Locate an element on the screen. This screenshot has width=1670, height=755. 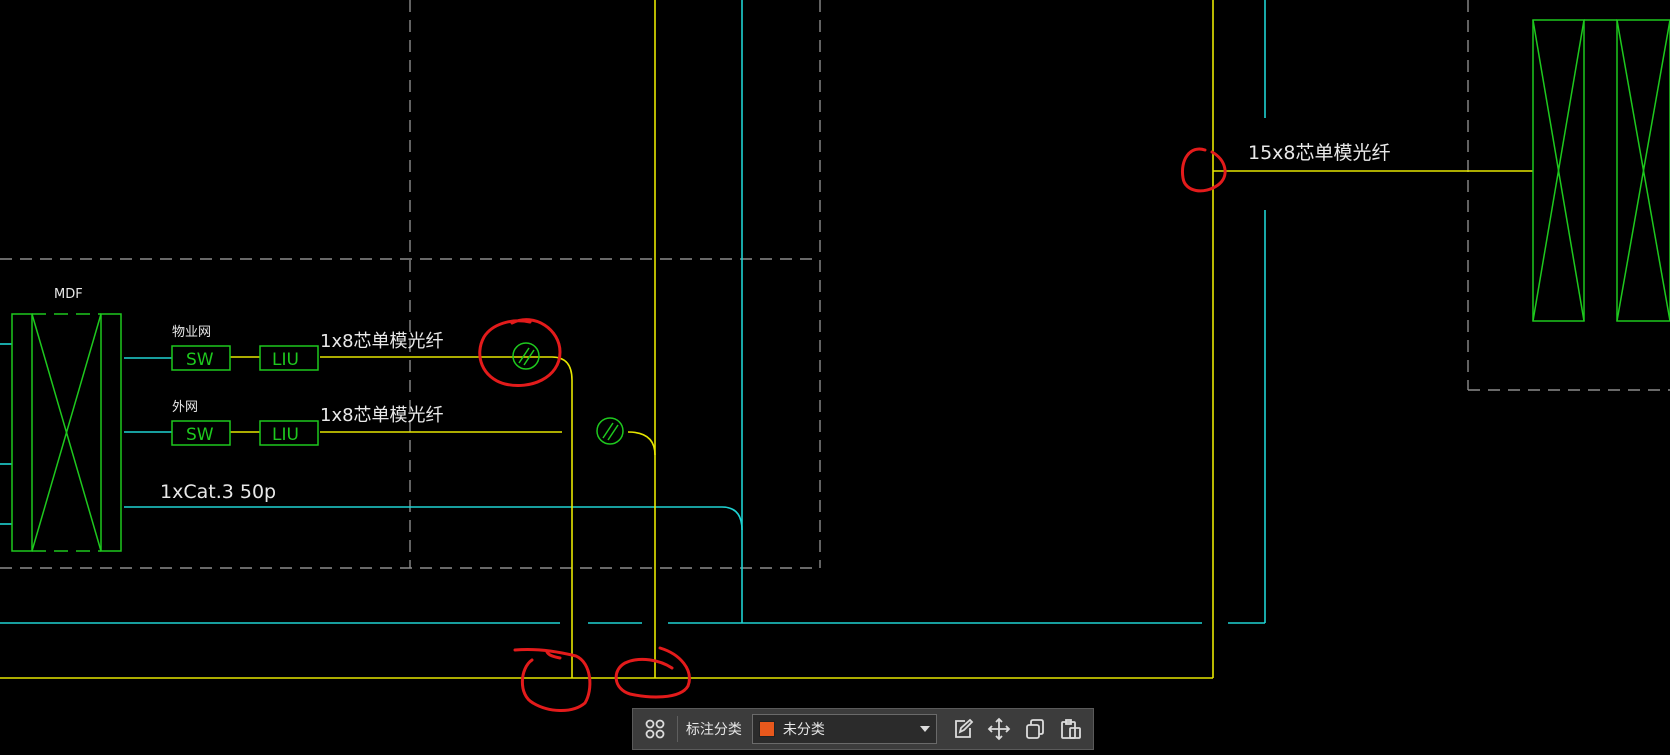
liu1-text: LIU is located at coordinates (285, 360).